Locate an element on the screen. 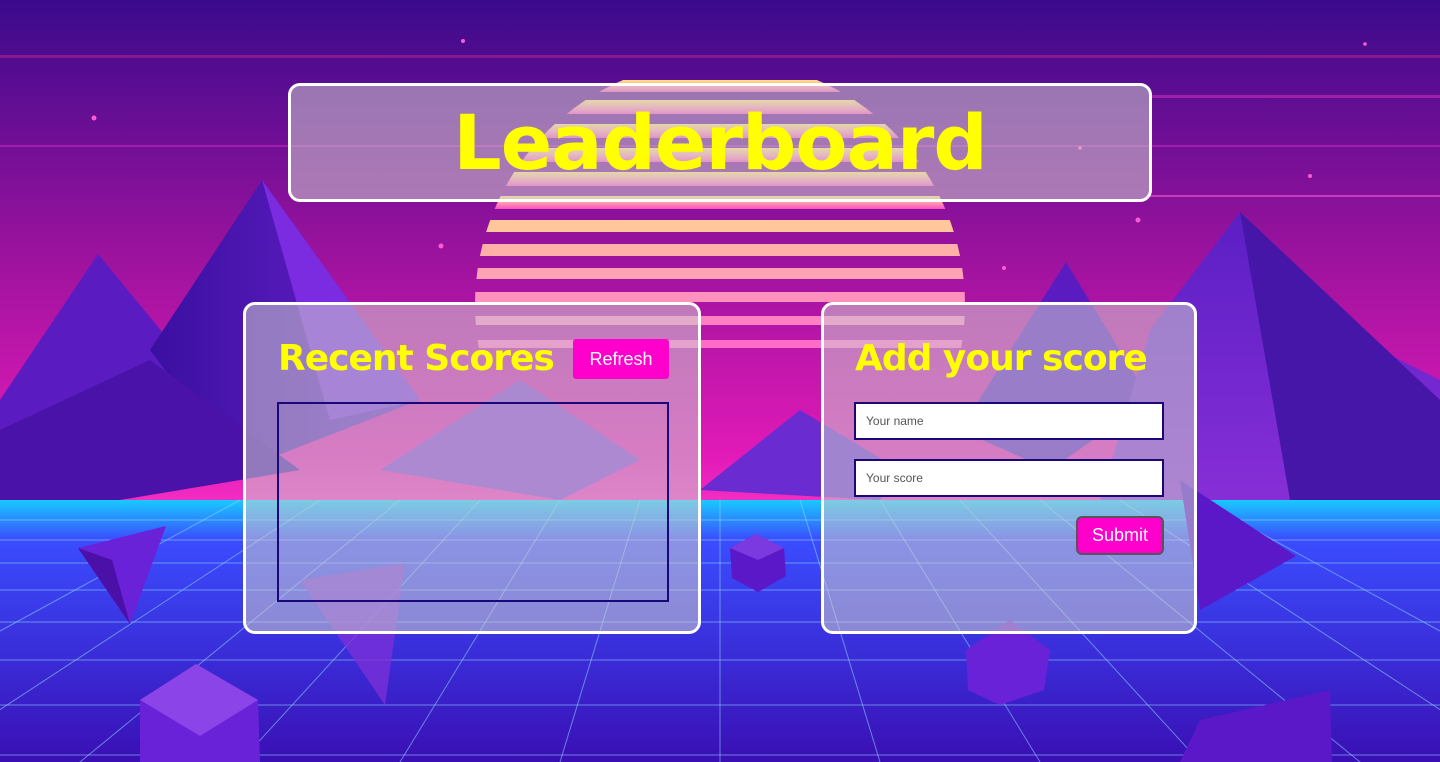  add-score-panel: Add your score Submit is located at coordinates (1009, 468).